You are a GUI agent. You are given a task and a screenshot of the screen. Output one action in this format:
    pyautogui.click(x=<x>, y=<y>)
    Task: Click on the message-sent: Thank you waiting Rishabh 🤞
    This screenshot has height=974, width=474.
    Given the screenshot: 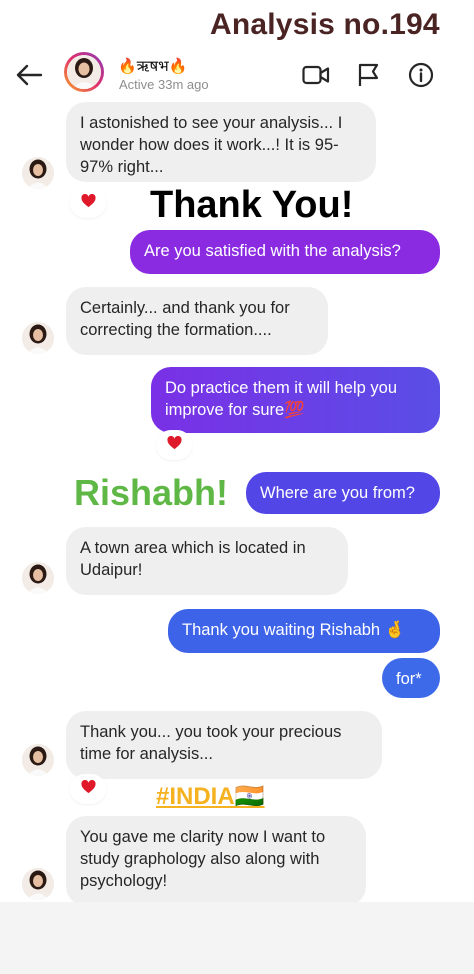 What is the action you would take?
    pyautogui.click(x=304, y=631)
    